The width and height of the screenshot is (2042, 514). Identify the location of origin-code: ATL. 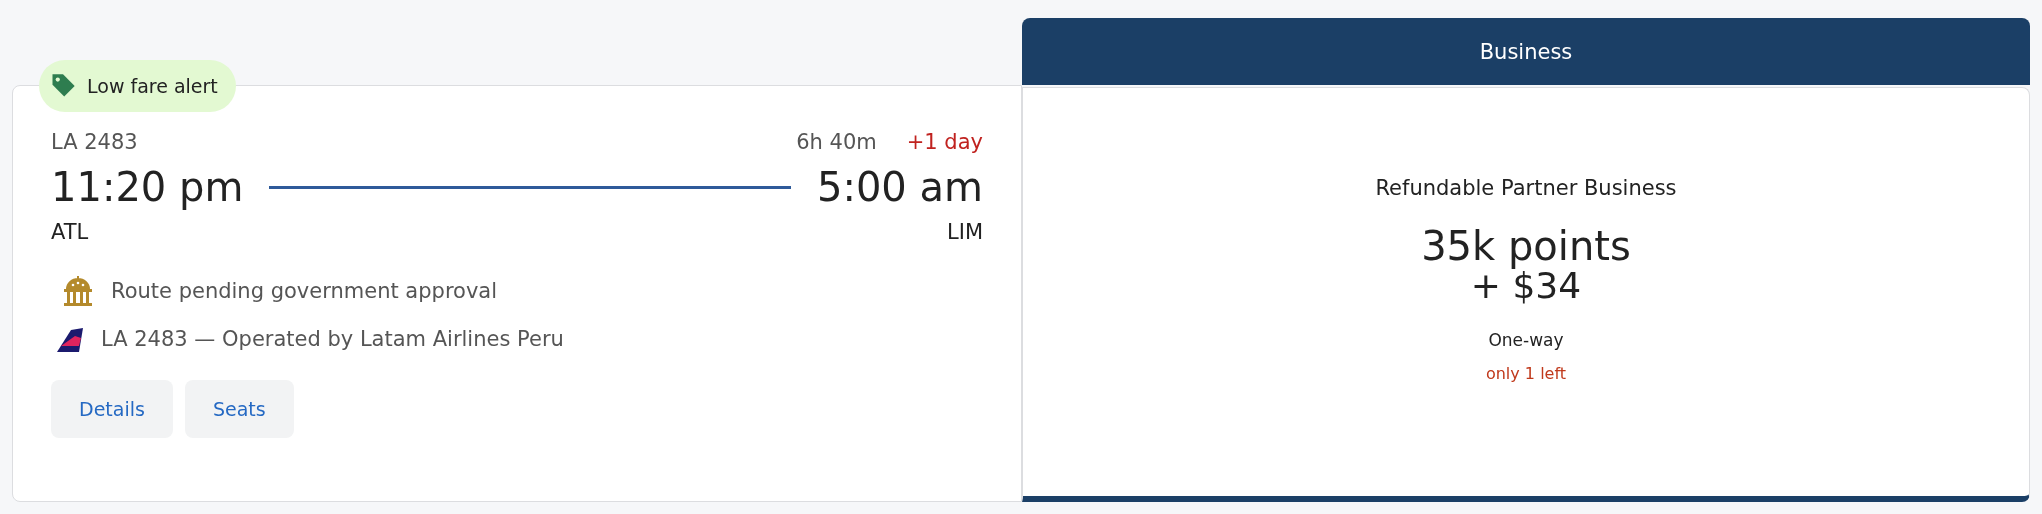
(70, 232).